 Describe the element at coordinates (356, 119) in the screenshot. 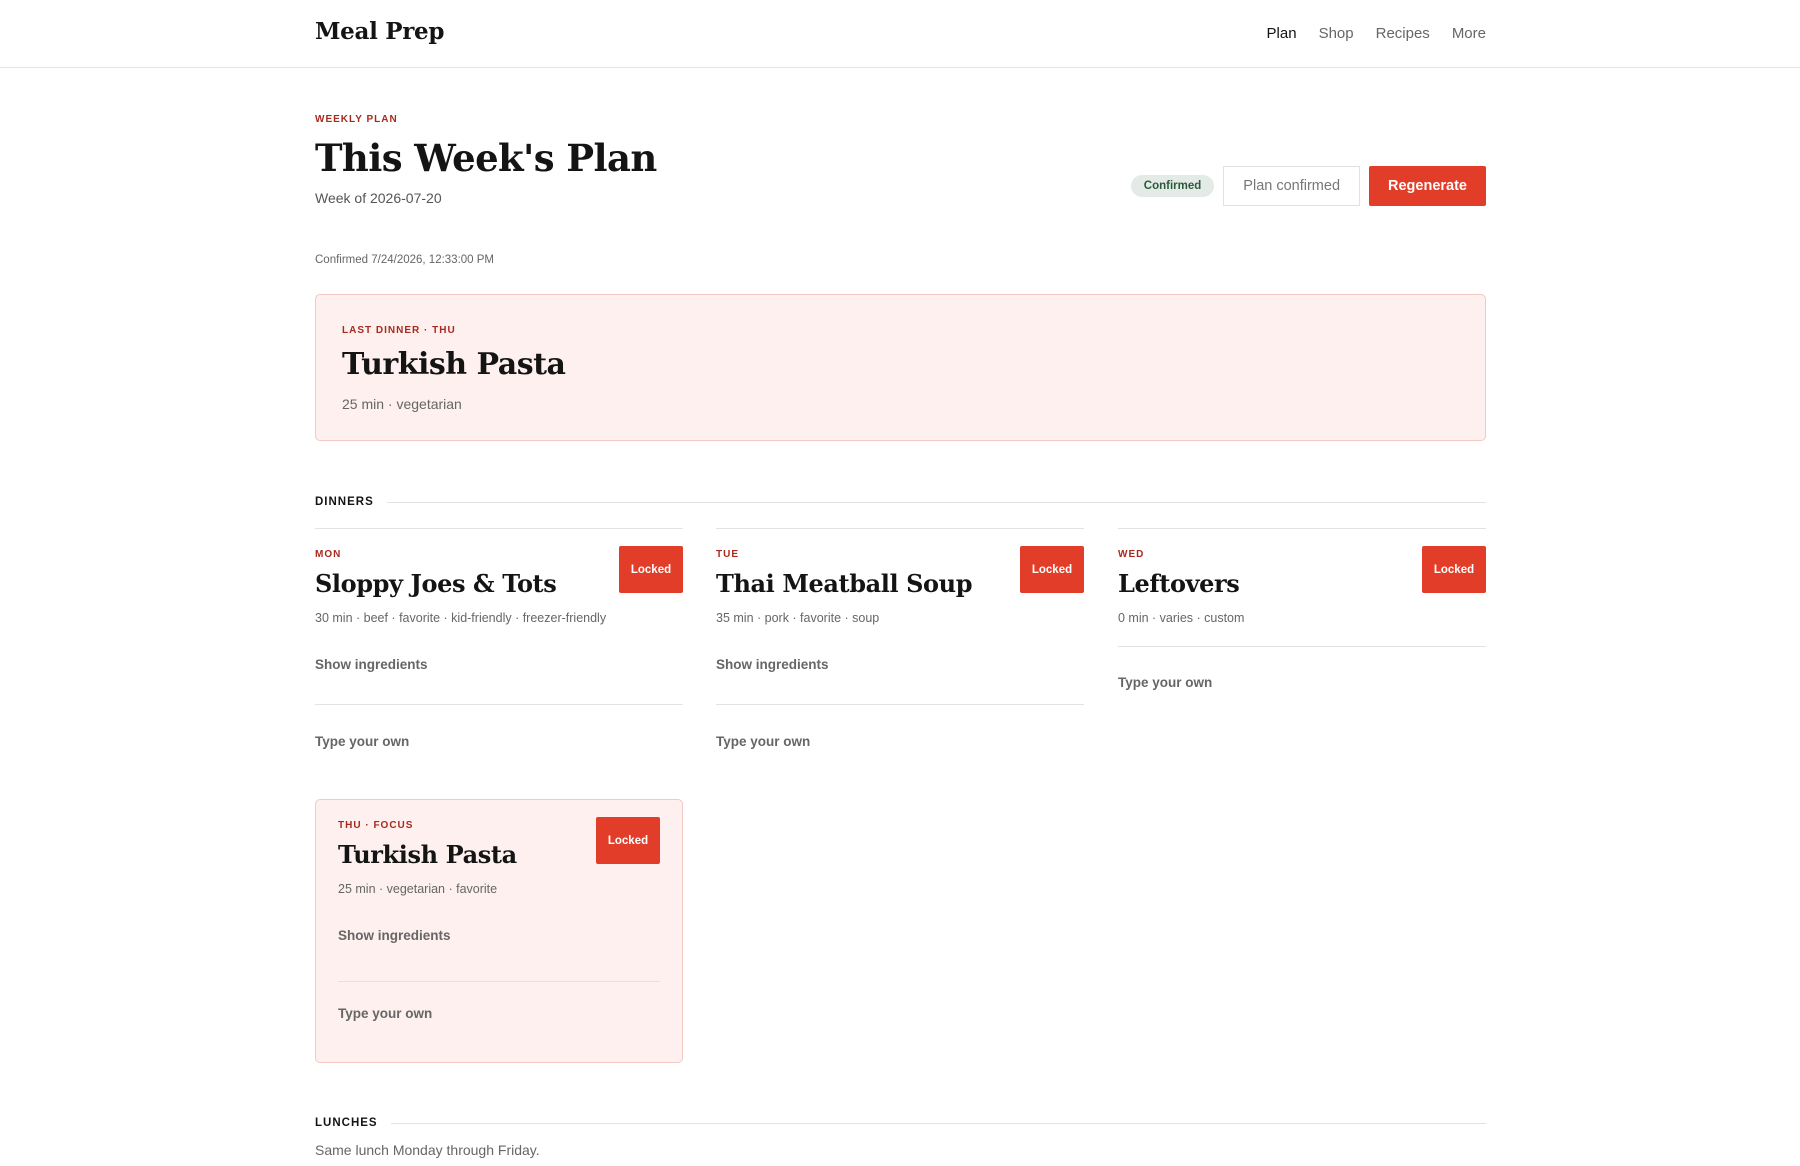

I see `page-eyebrow: WEEKLY PLAN` at that location.